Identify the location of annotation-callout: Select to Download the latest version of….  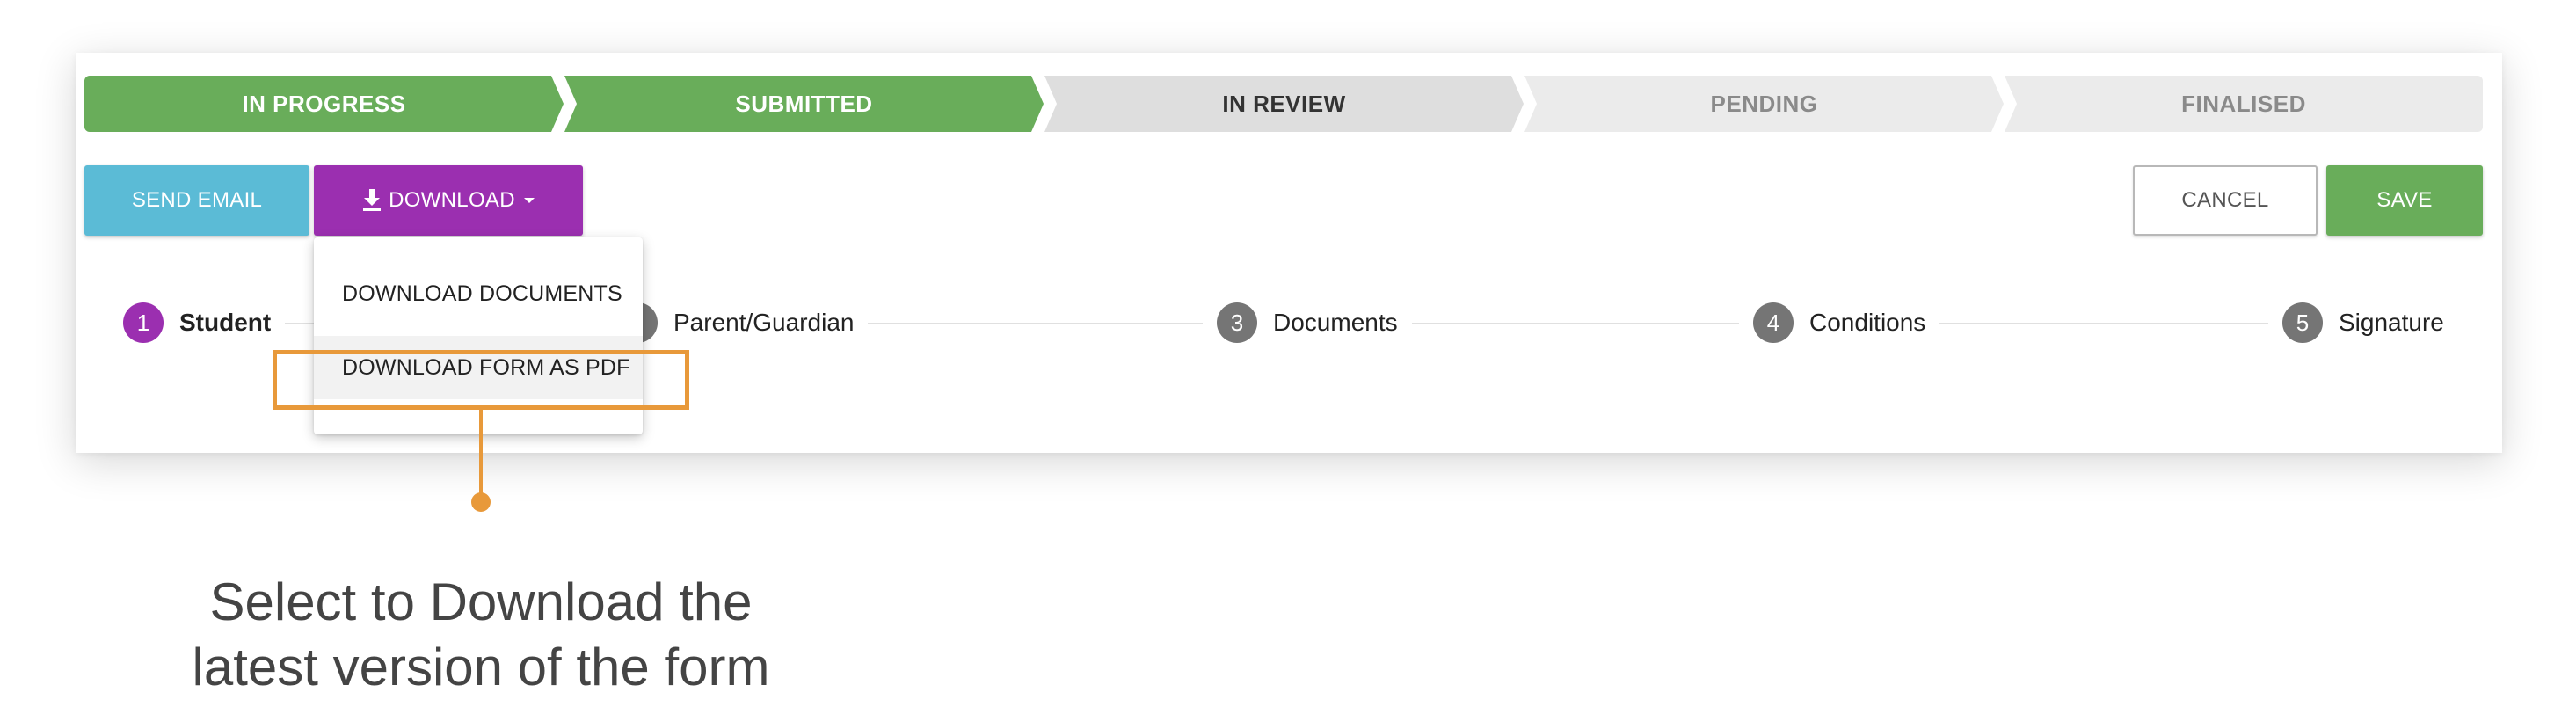
(481, 635).